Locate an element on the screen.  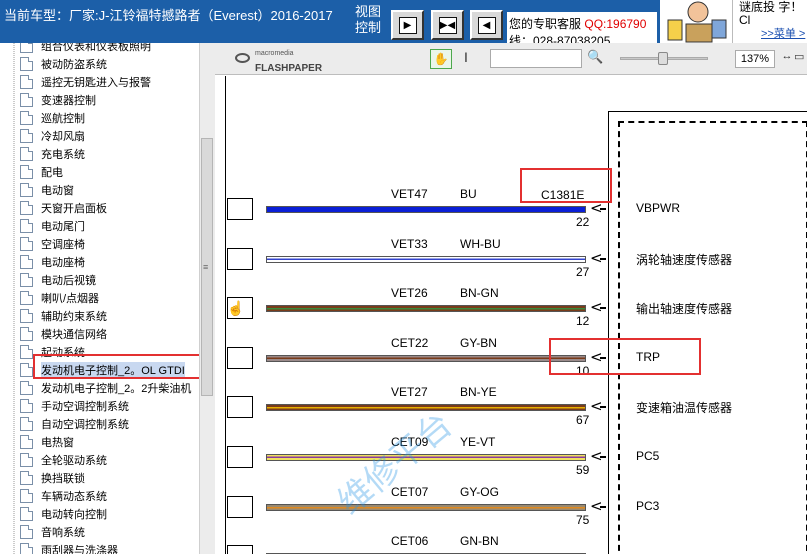
tree-item-label: 喇叭/点烟器 is located at coordinates (70, 299).